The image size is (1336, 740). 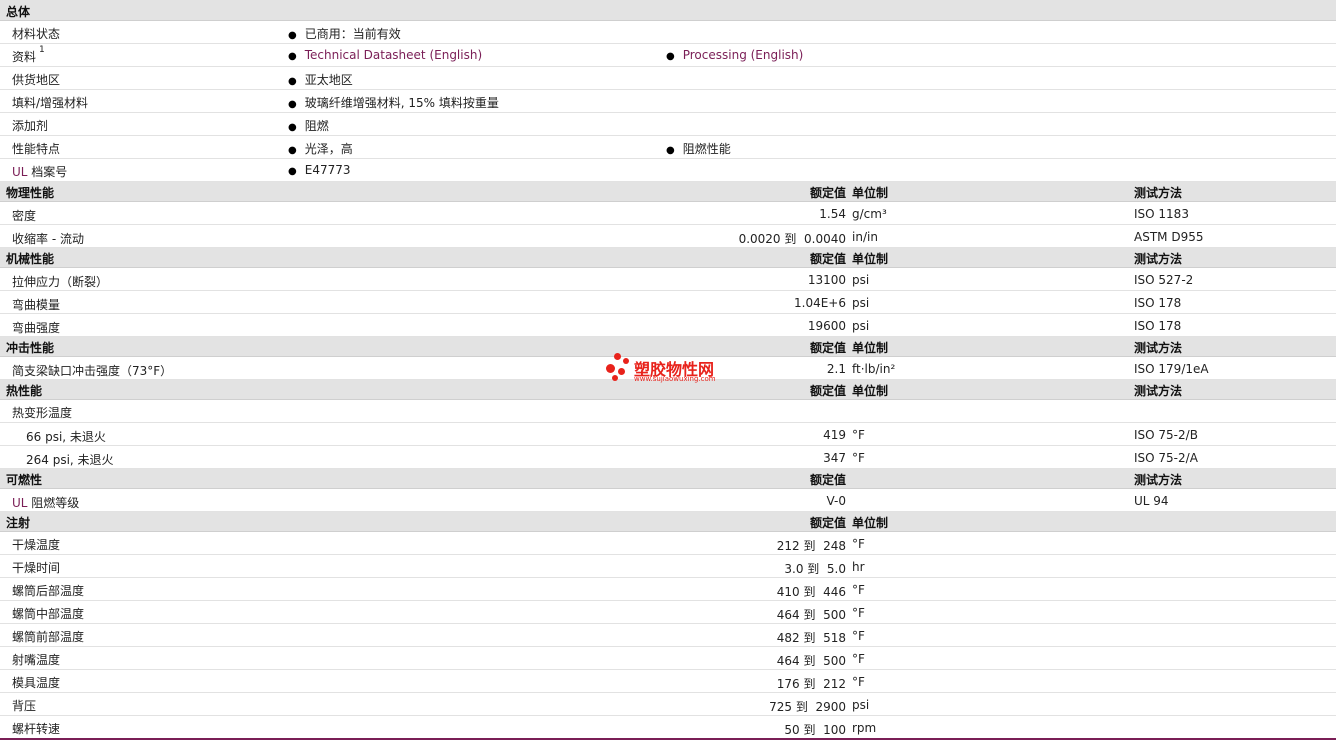 I want to click on property-value: 1.54, so click(x=832, y=214).